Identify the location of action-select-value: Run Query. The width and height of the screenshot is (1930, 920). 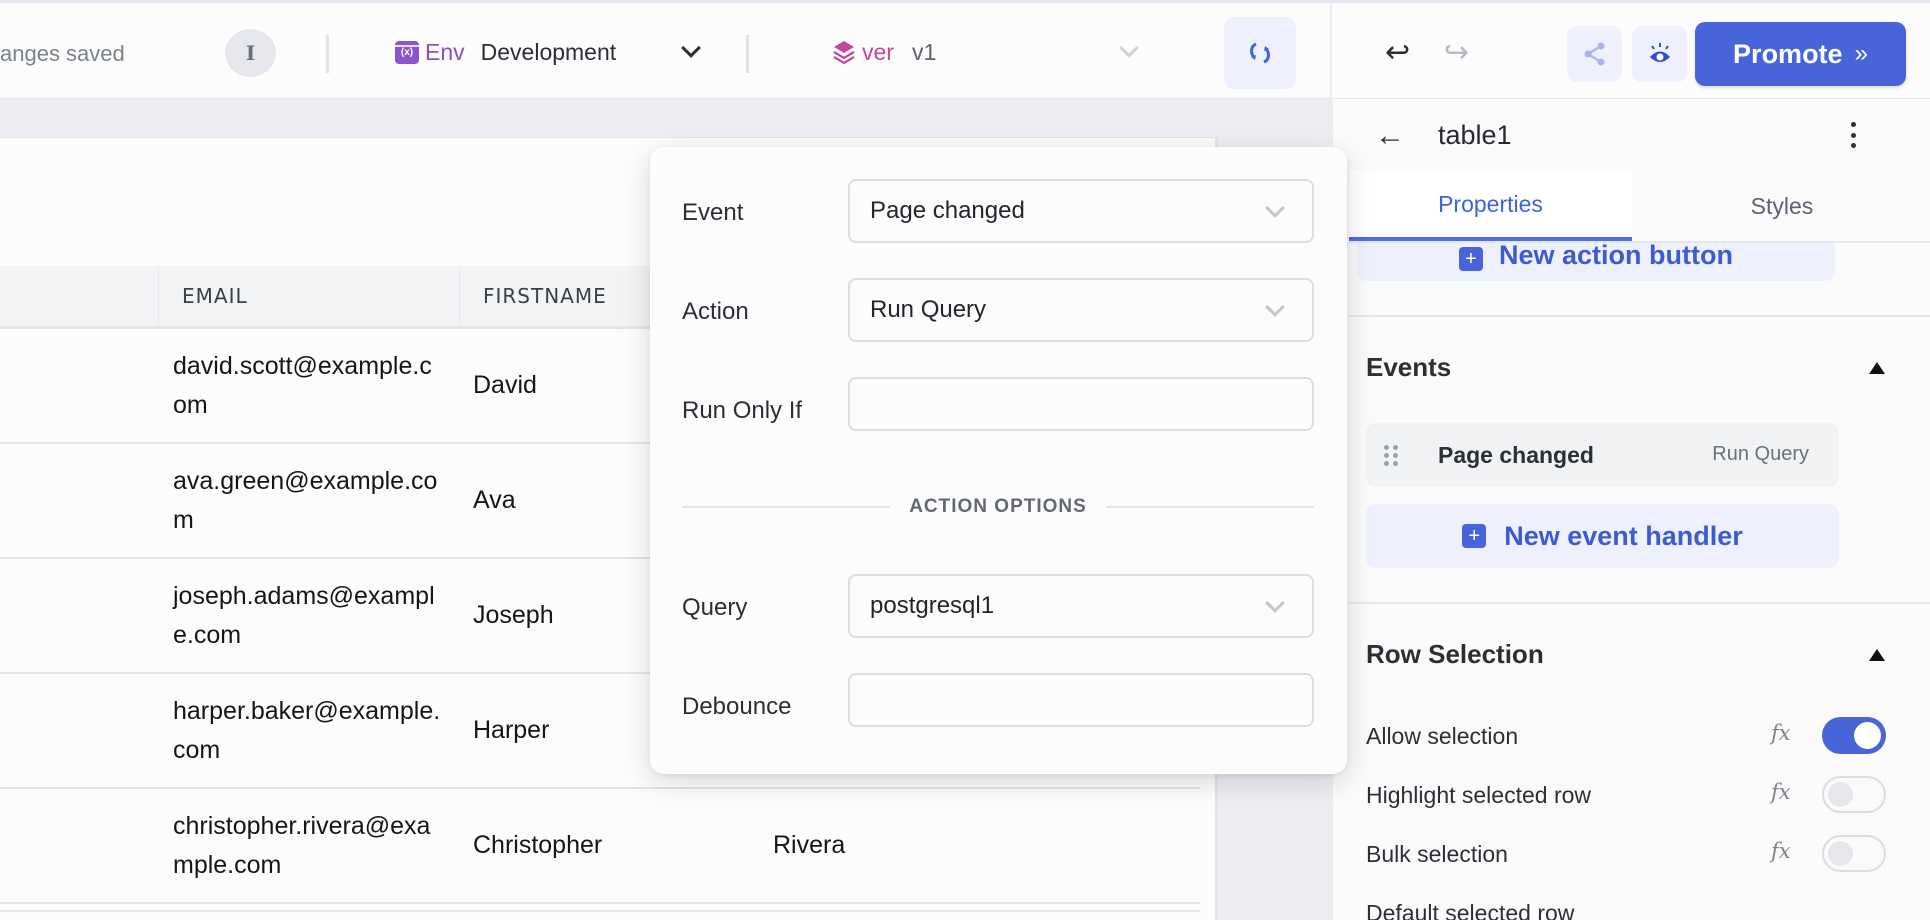
(928, 309).